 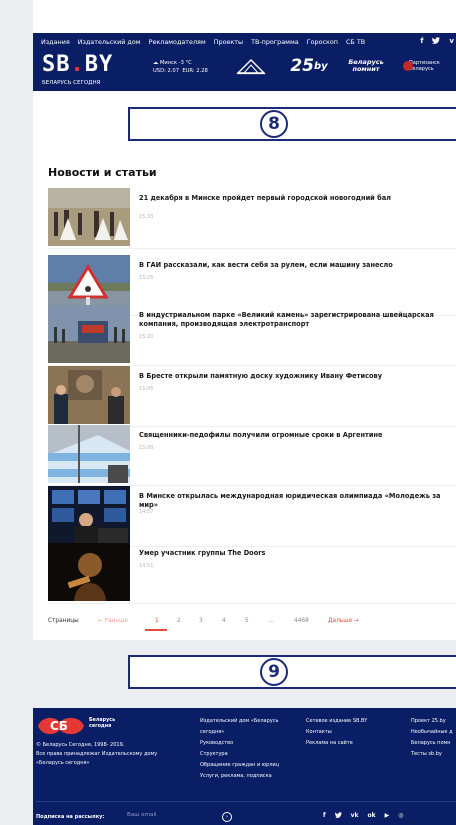 What do you see at coordinates (252, 573) in the screenshot?
I see `news-item: Умер участник группы The Doors 14:51` at bounding box center [252, 573].